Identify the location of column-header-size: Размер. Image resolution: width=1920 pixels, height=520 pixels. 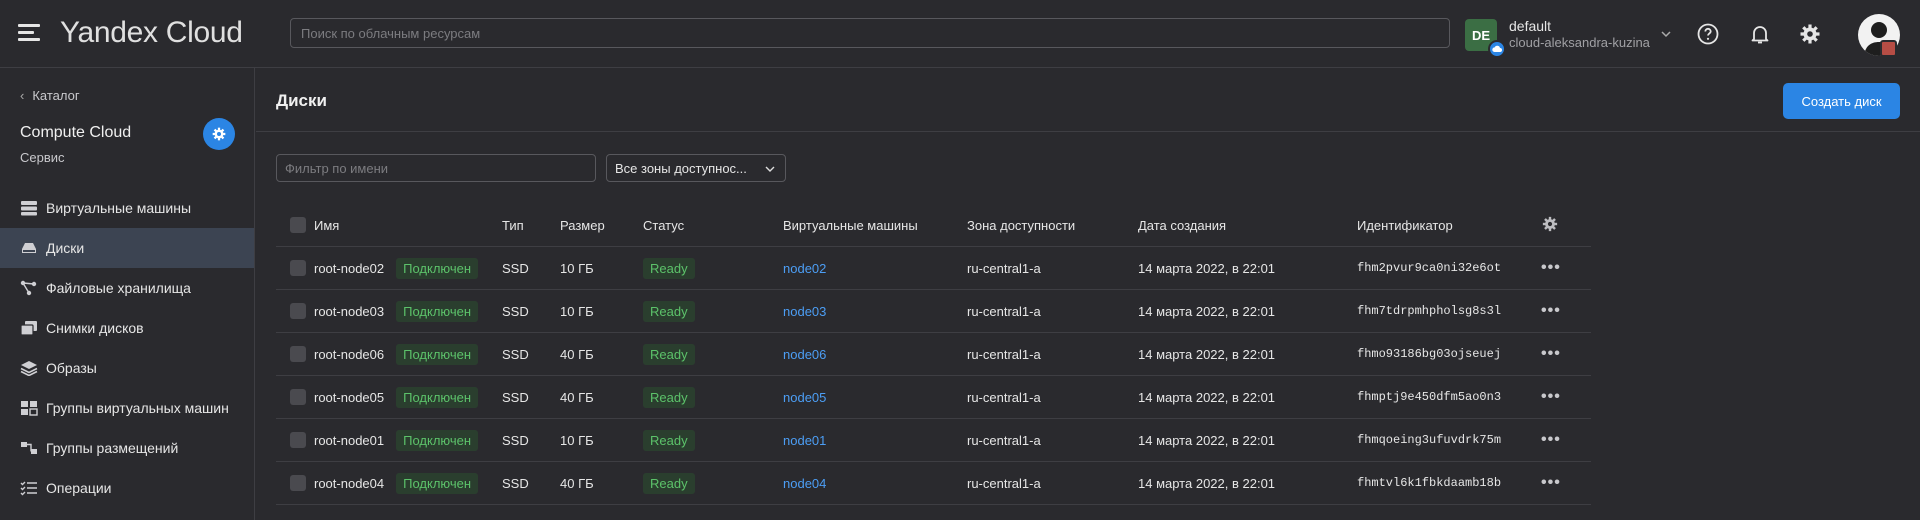
(601, 225).